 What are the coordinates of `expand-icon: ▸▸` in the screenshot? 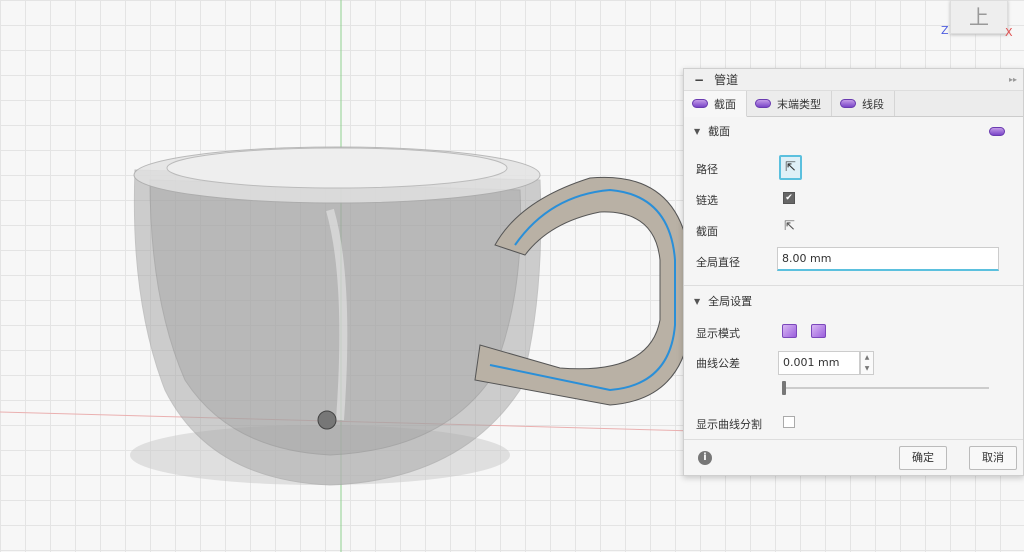 It's located at (1013, 79).